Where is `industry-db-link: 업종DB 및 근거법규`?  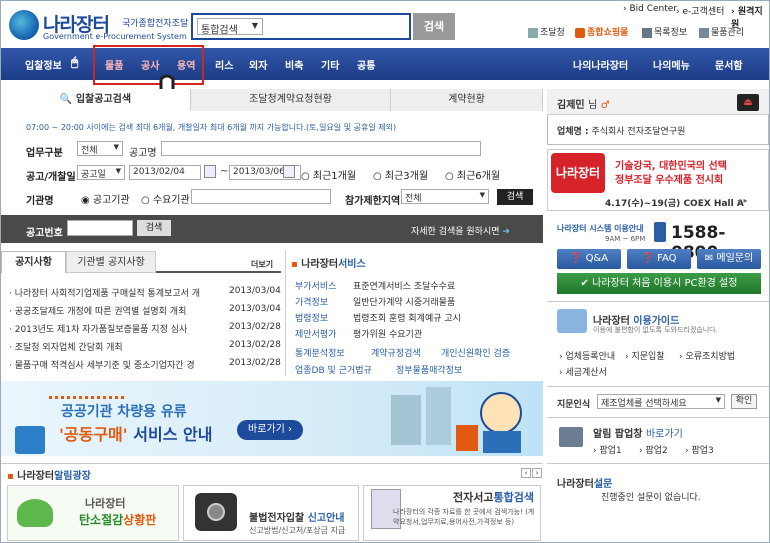 industry-db-link: 업종DB 및 근거법규 is located at coordinates (333, 369).